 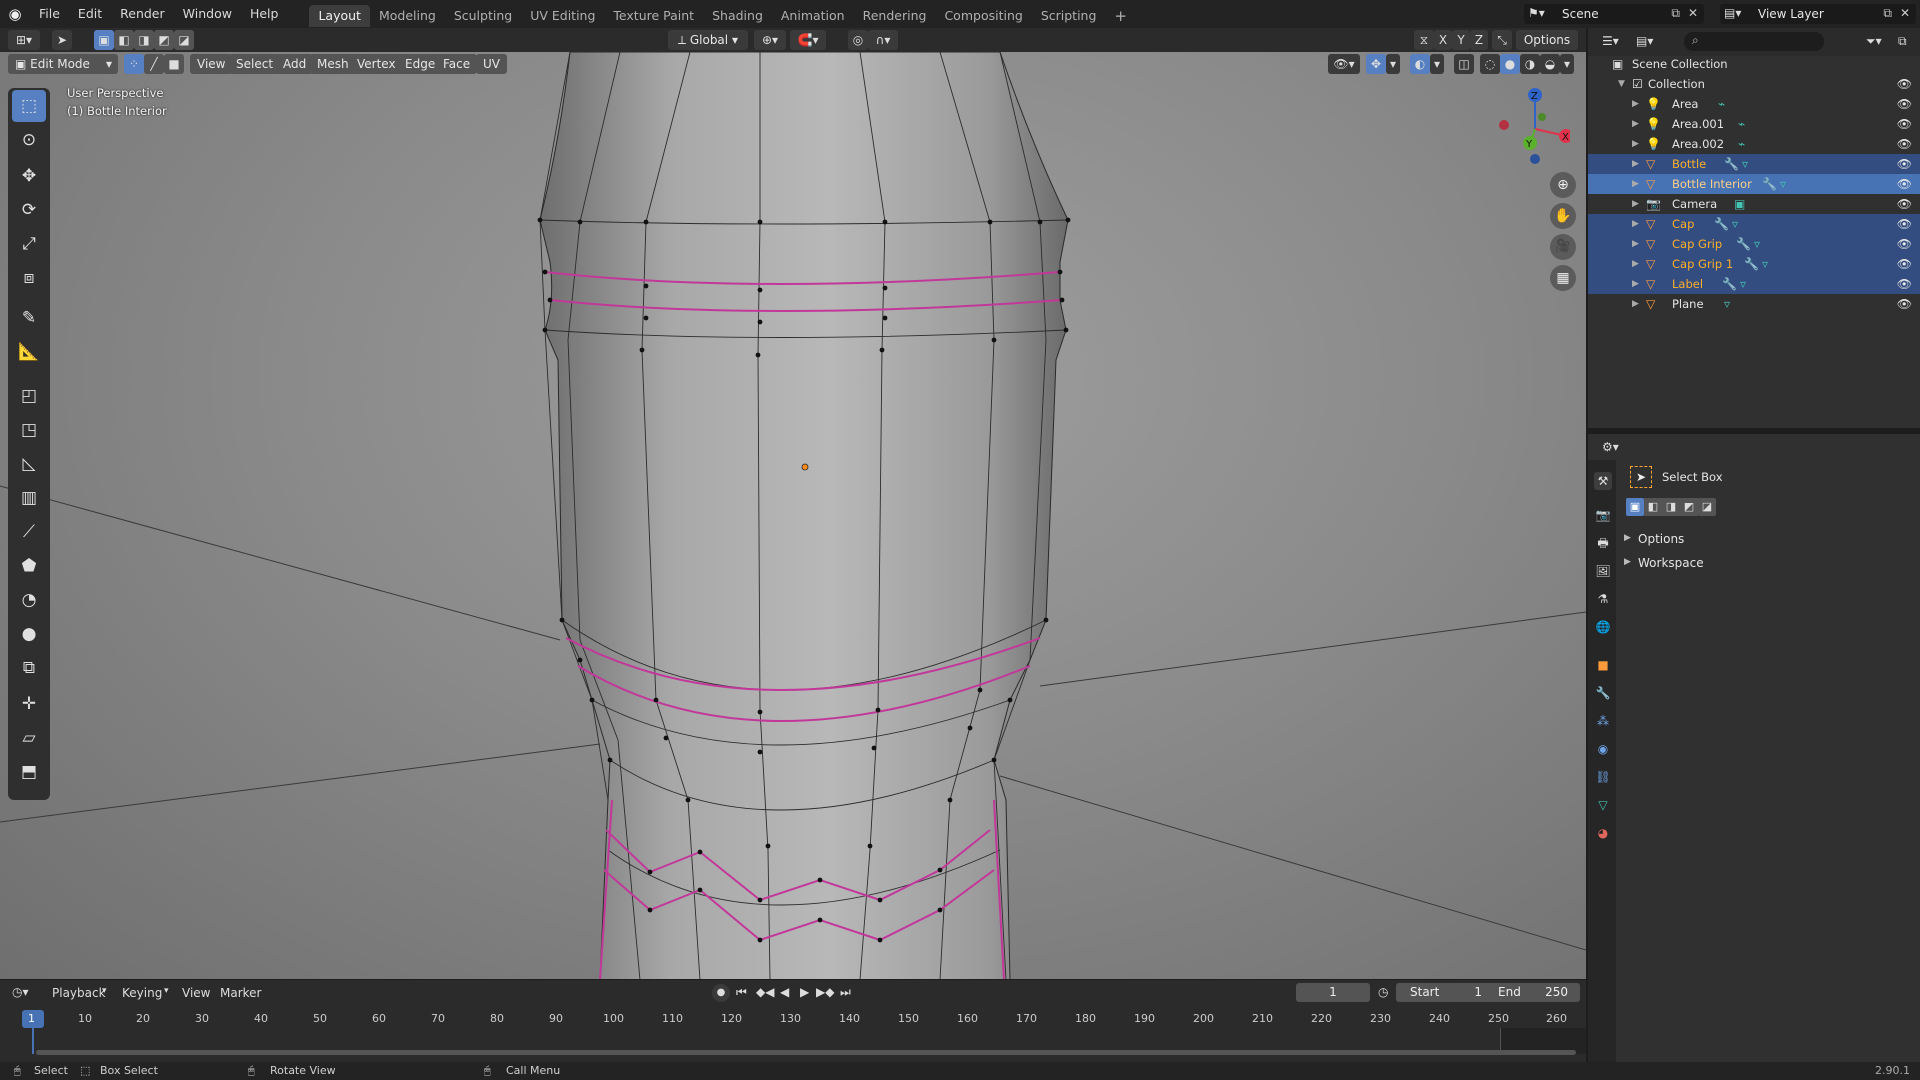 What do you see at coordinates (207, 14) in the screenshot?
I see `menu-window: Window` at bounding box center [207, 14].